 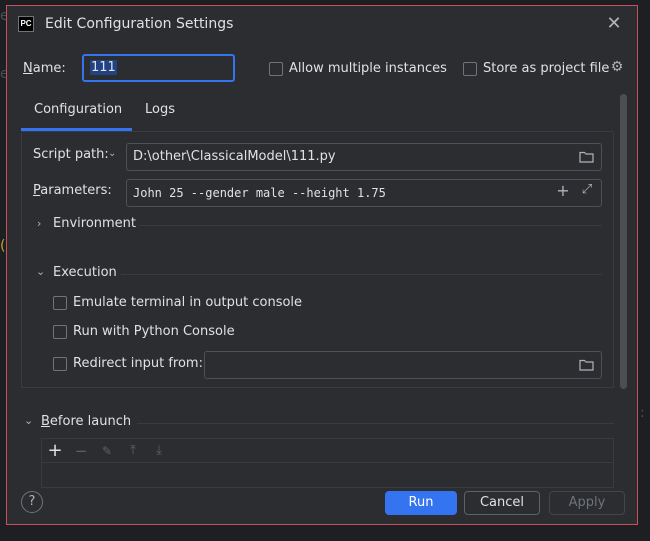 I want to click on expand-icon: ⤢, so click(x=587, y=189).